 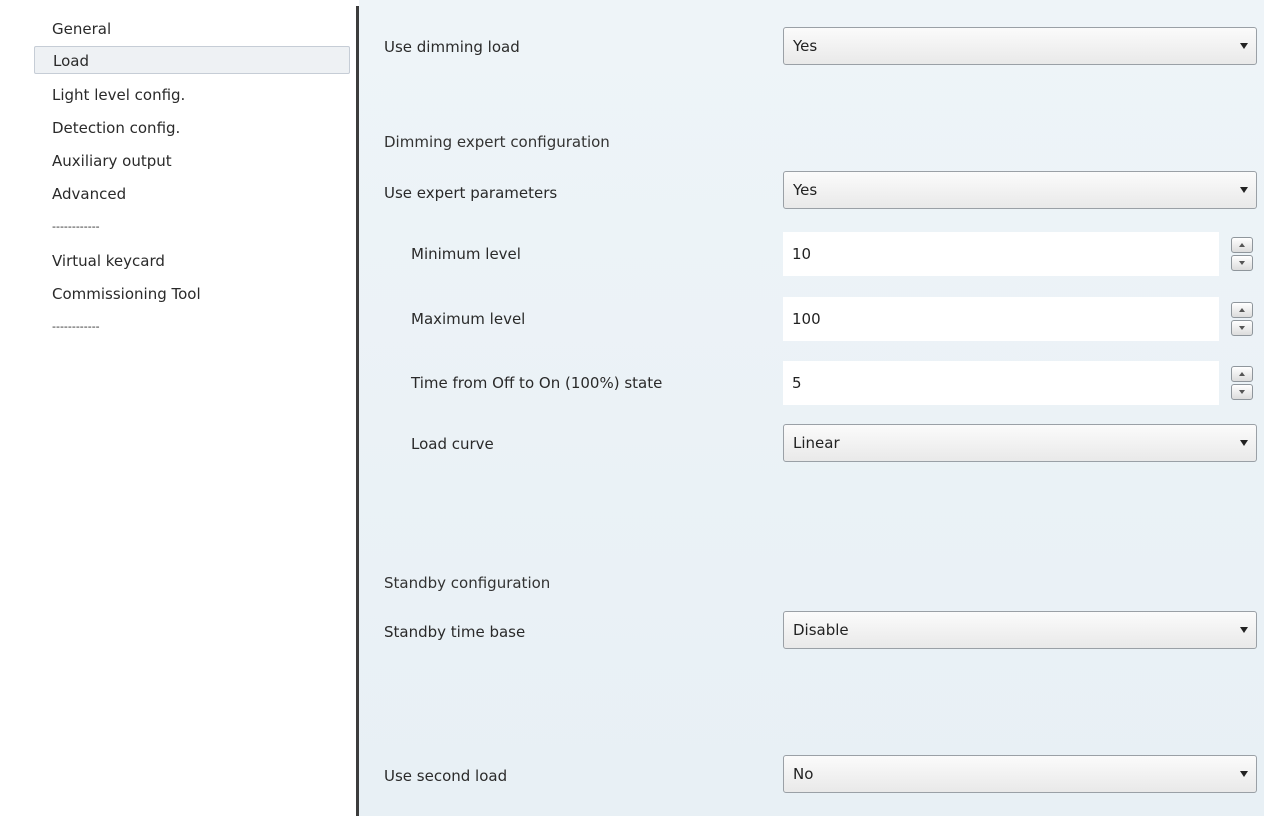 What do you see at coordinates (497, 142) in the screenshot?
I see `dimming-expert-section-title: Dimming expert configuration` at bounding box center [497, 142].